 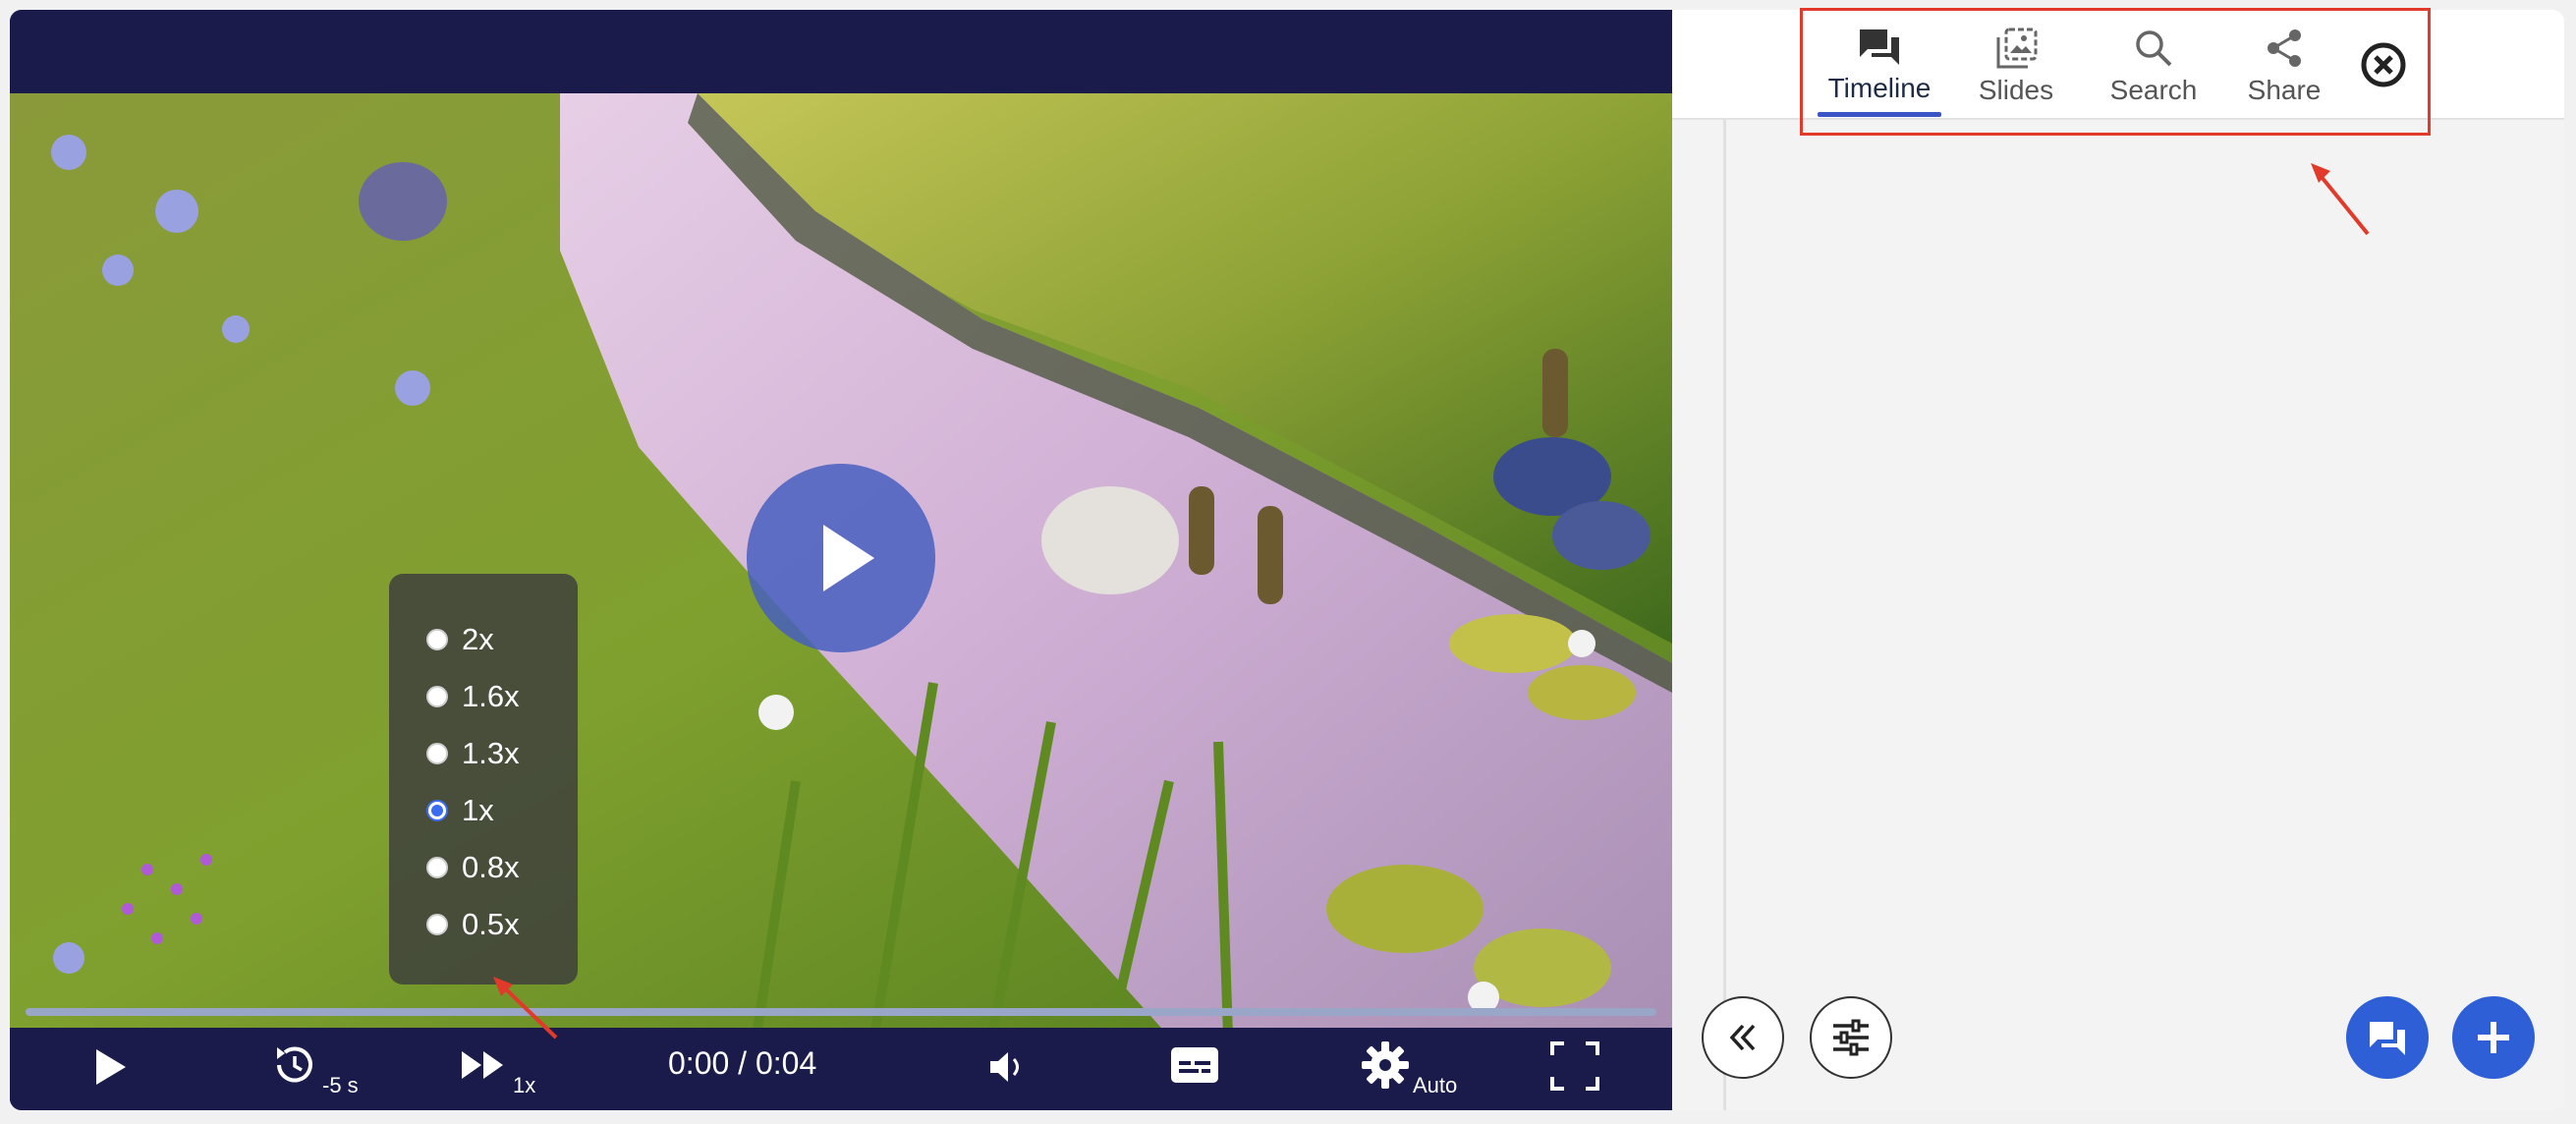 I want to click on tab-search: Search, so click(x=2153, y=69).